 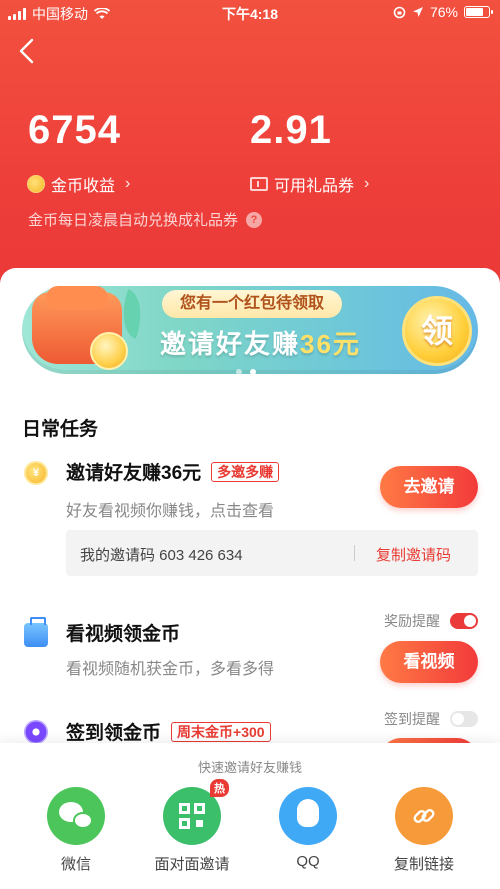 I want to click on qr-code-icon: 热, so click(x=196, y=812).